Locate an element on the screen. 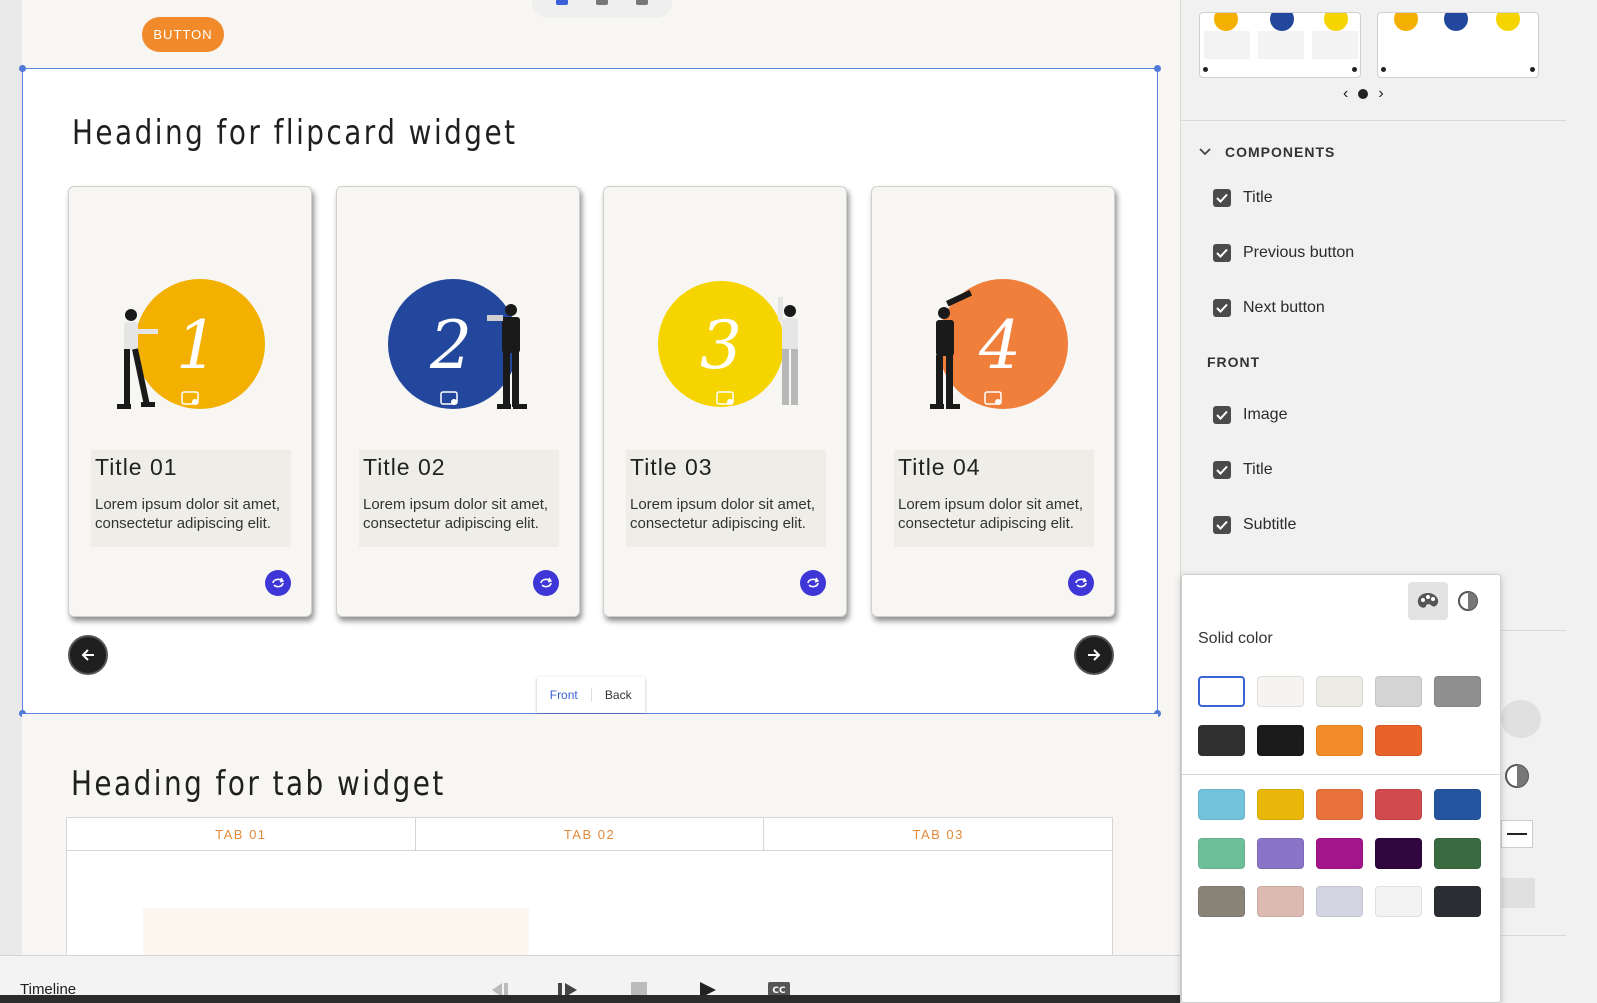 The width and height of the screenshot is (1597, 1003). card-image: 3 is located at coordinates (725, 347).